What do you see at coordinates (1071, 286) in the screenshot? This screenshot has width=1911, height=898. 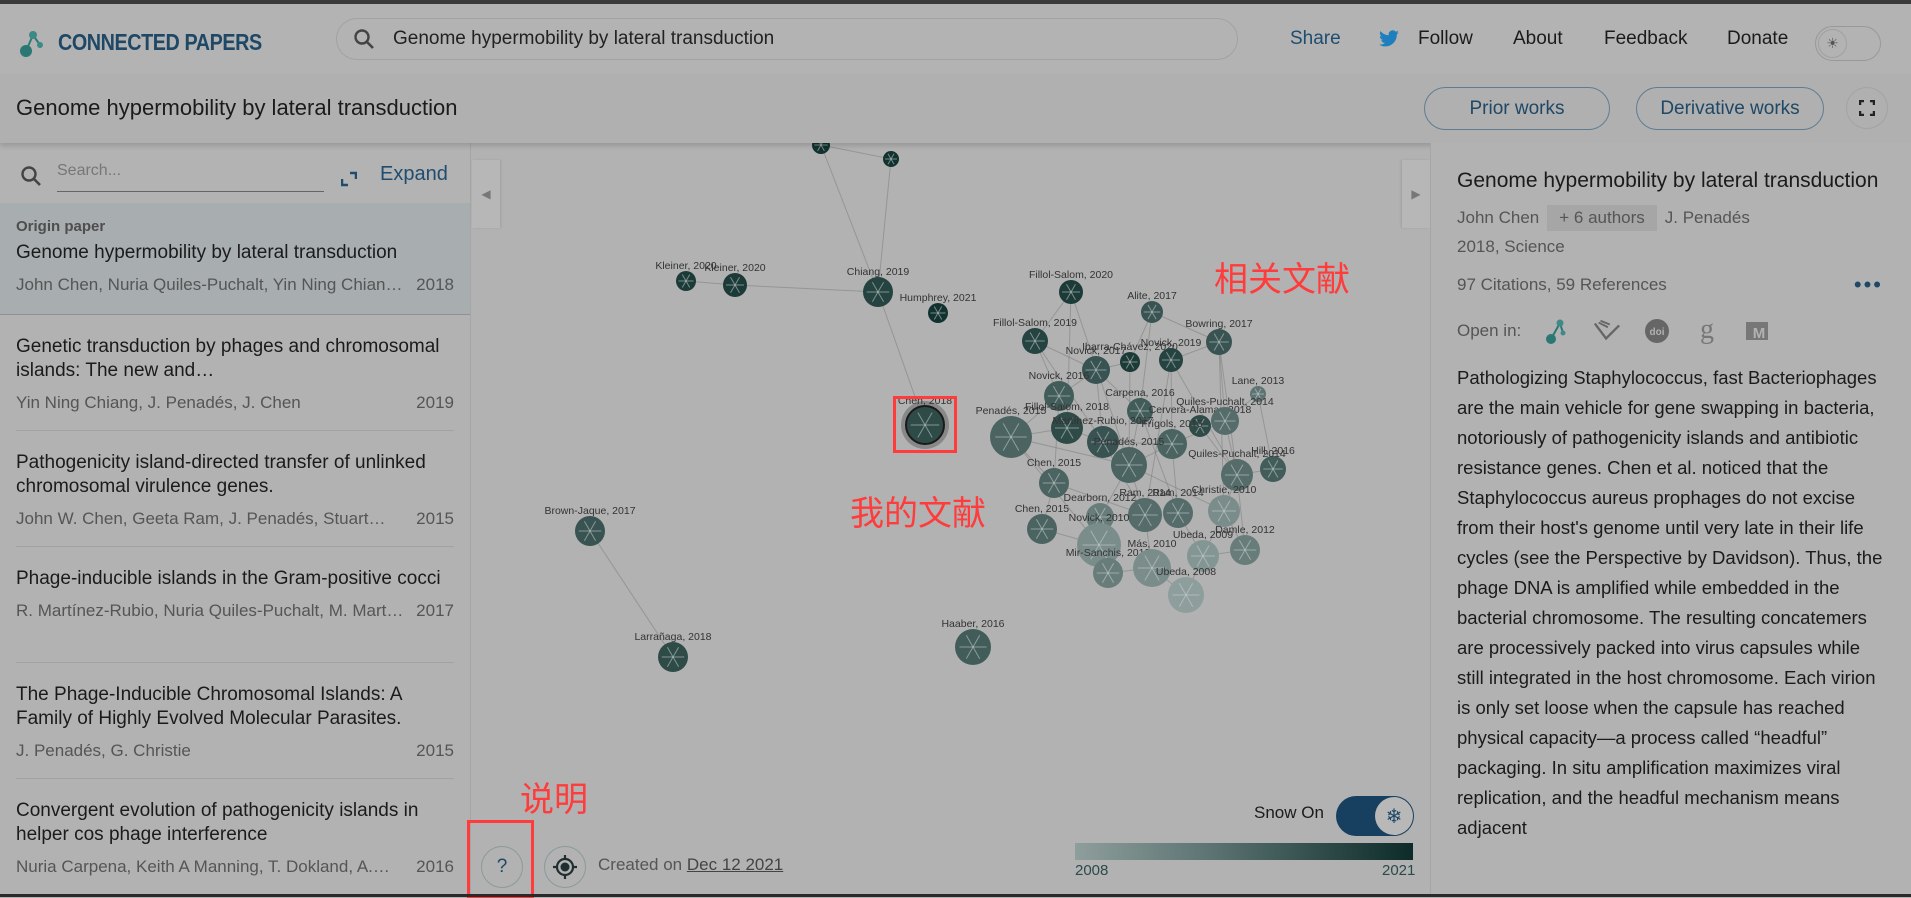 I see `graph-node: Fillol-Salom, 2020` at bounding box center [1071, 286].